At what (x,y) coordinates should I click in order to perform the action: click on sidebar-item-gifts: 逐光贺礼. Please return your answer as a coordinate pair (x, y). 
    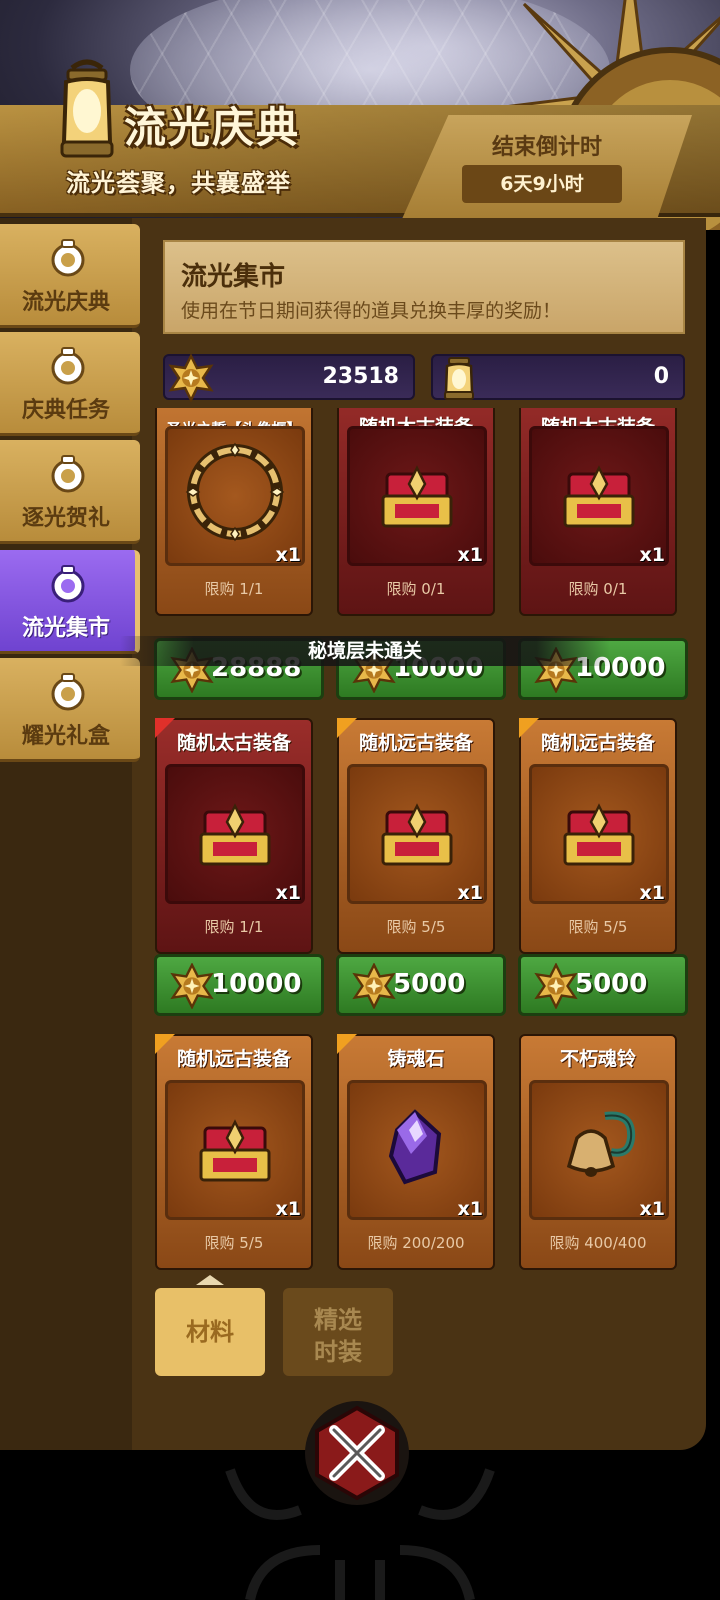
    Looking at the image, I should click on (70, 492).